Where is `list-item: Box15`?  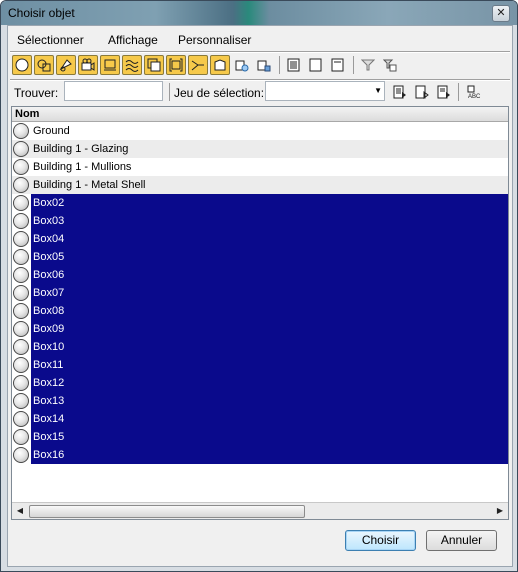
list-item: Box15 is located at coordinates (260, 437).